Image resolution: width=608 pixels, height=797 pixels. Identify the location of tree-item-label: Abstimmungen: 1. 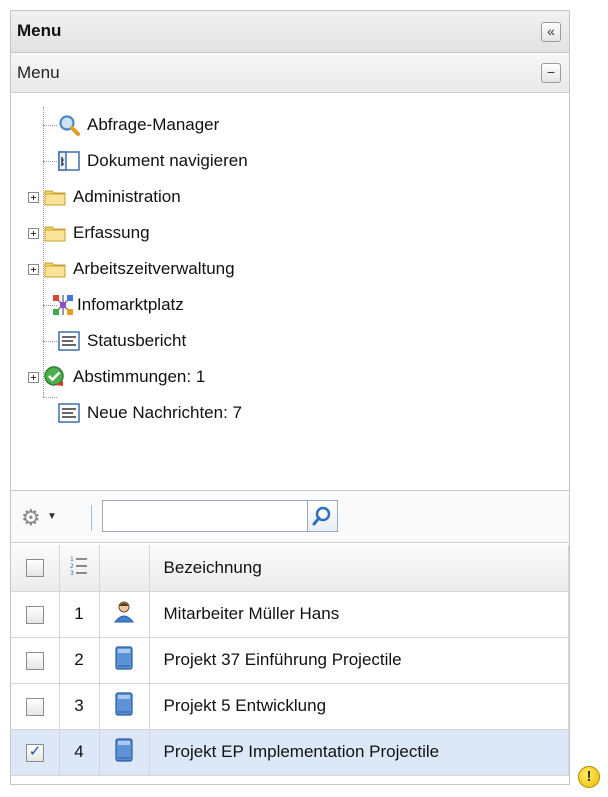
(139, 376).